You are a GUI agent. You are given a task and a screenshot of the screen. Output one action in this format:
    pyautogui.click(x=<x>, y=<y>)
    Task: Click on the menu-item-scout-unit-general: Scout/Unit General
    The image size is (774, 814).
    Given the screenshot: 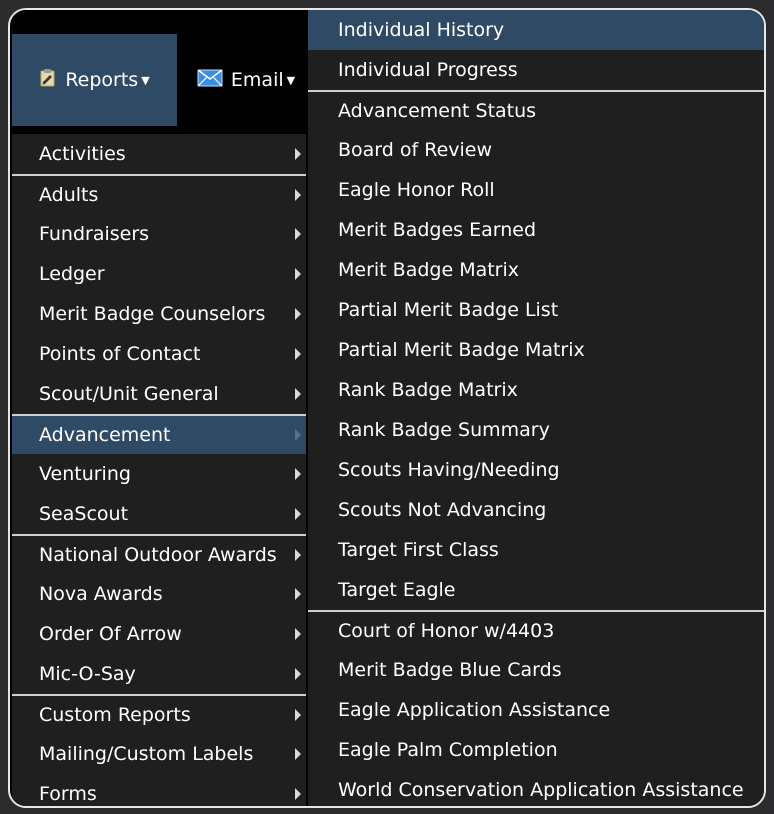 What is the action you would take?
    pyautogui.click(x=159, y=394)
    